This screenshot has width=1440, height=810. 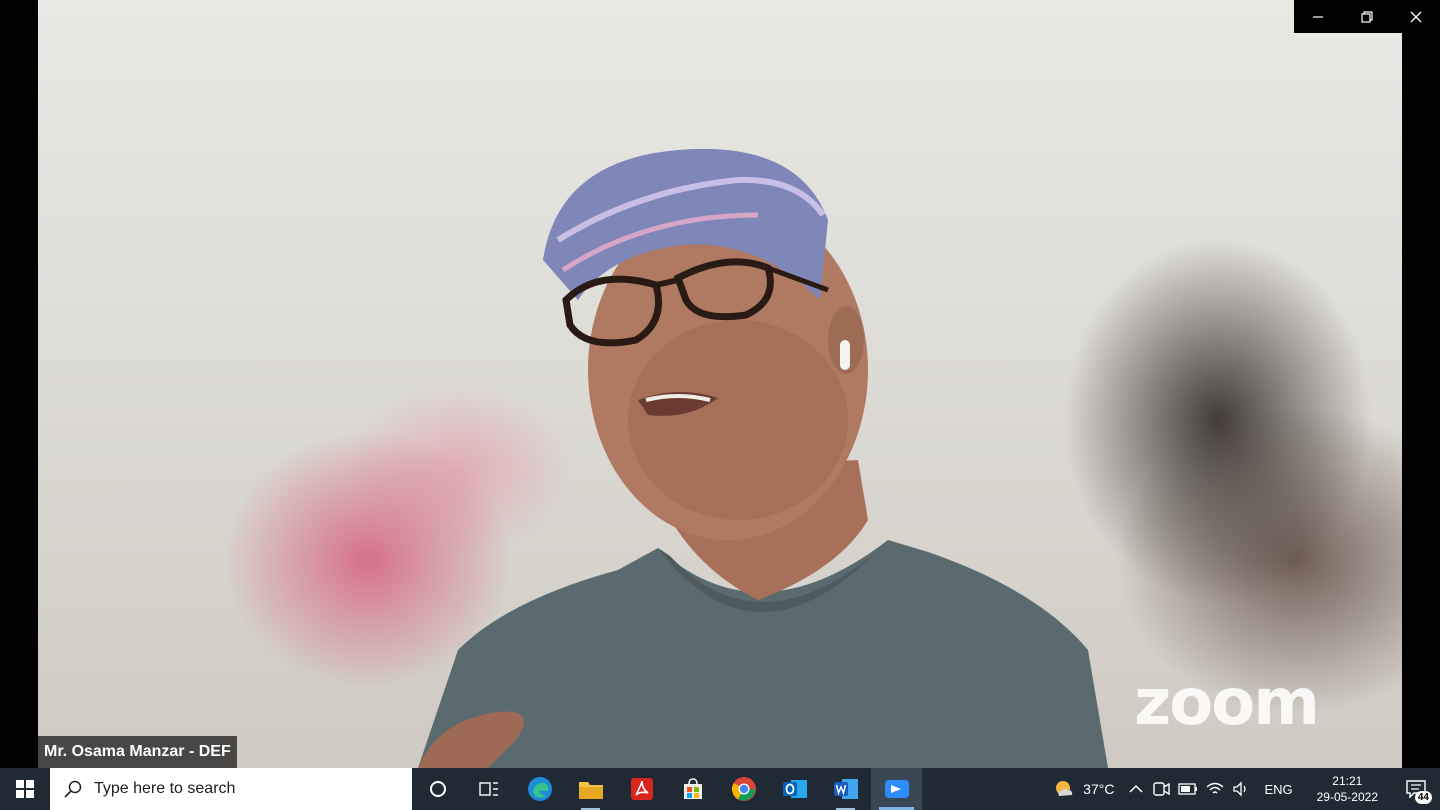 I want to click on start-button, so click(x=25, y=789).